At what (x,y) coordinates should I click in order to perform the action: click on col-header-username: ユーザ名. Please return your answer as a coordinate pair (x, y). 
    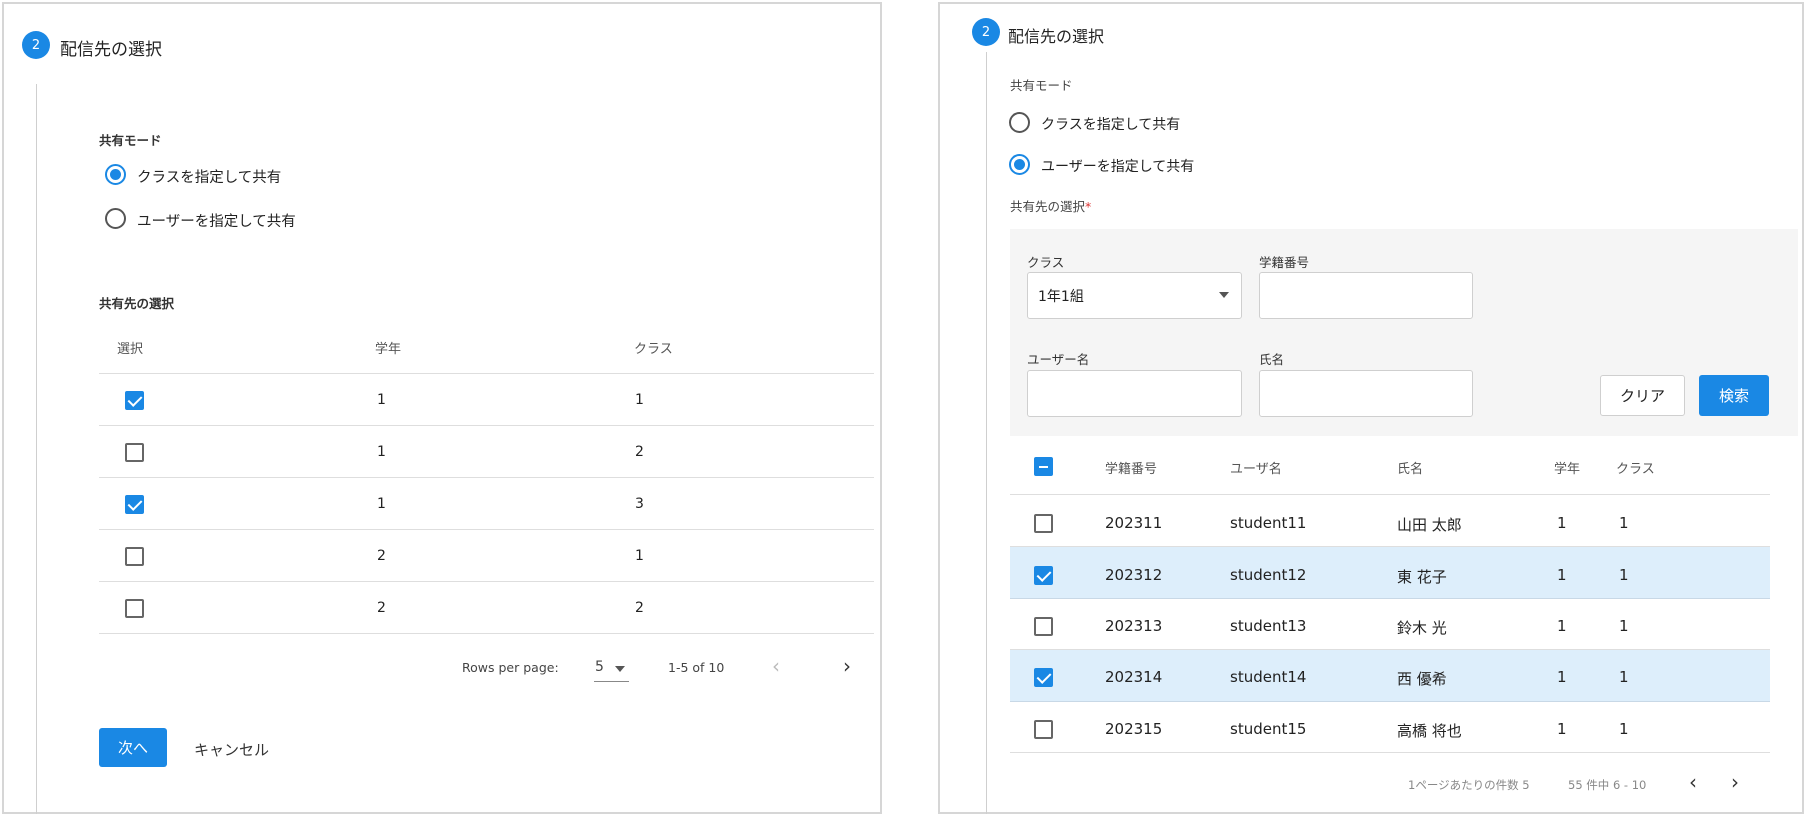
    Looking at the image, I should click on (1256, 469).